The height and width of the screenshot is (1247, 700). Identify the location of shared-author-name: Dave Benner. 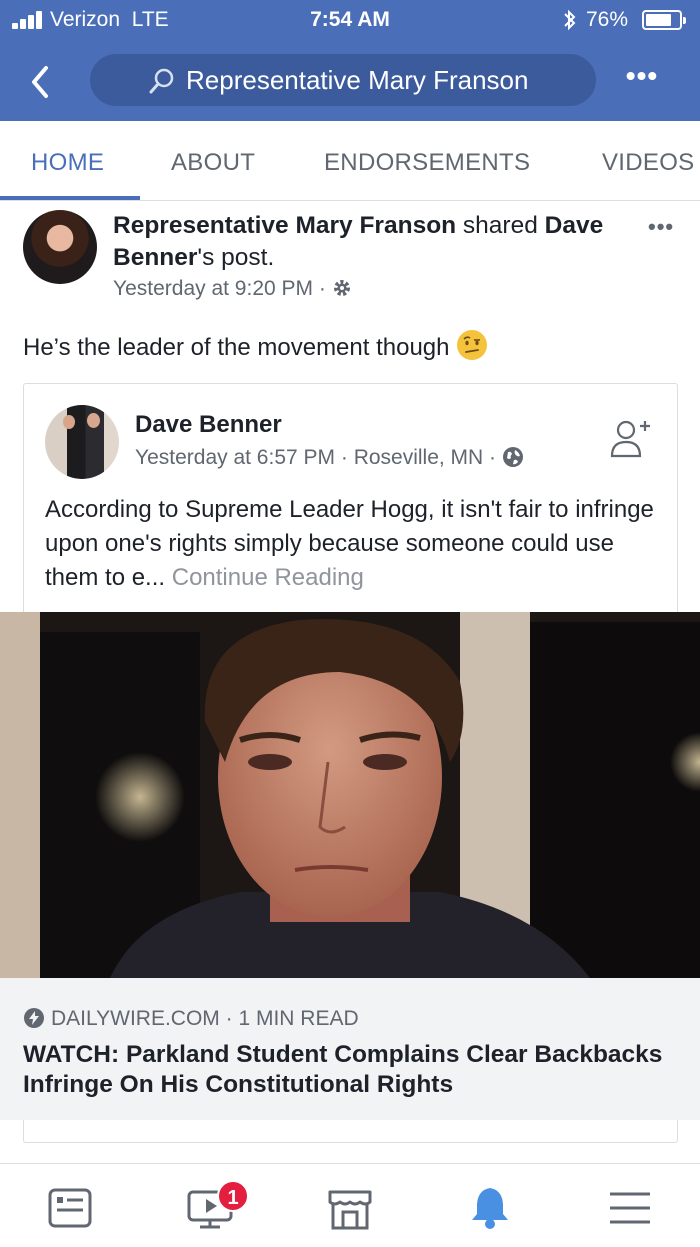
(208, 425).